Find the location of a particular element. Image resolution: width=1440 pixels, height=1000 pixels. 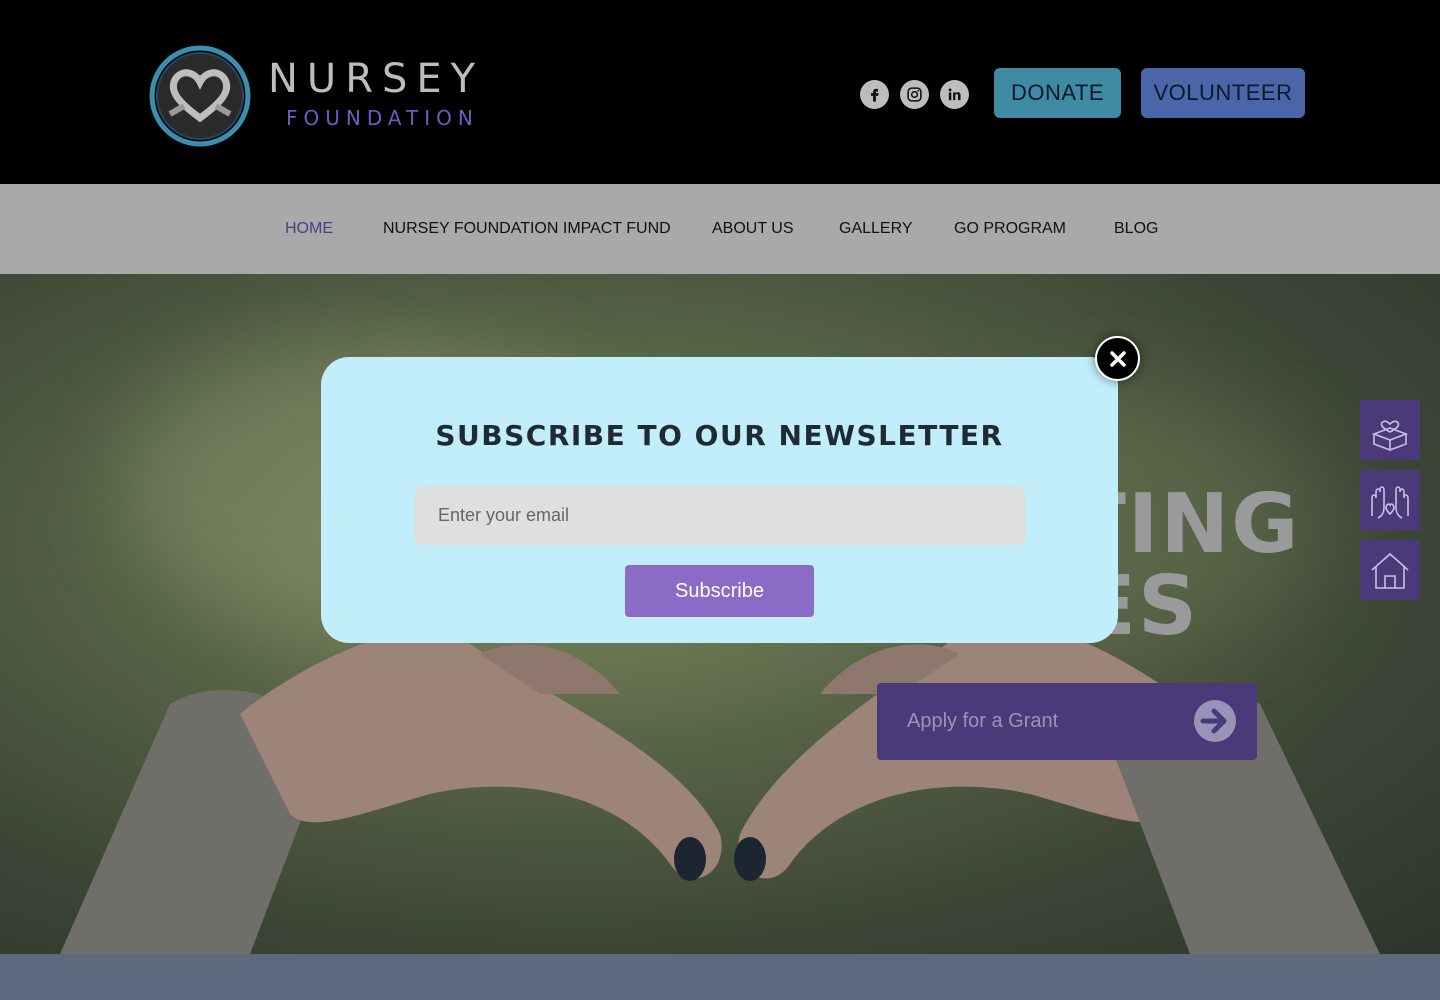

footer-strip is located at coordinates (720, 977).